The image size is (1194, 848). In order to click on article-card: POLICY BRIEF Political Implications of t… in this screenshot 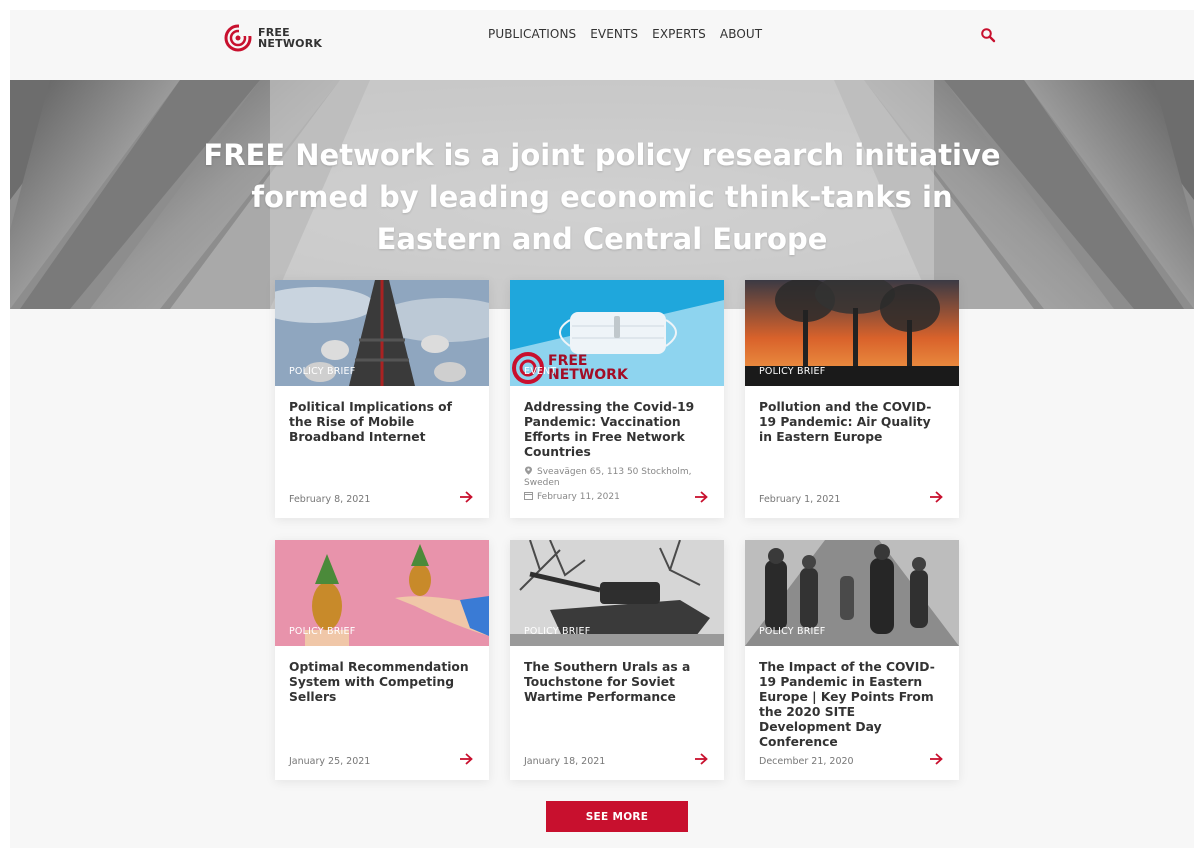, I will do `click(382, 399)`.